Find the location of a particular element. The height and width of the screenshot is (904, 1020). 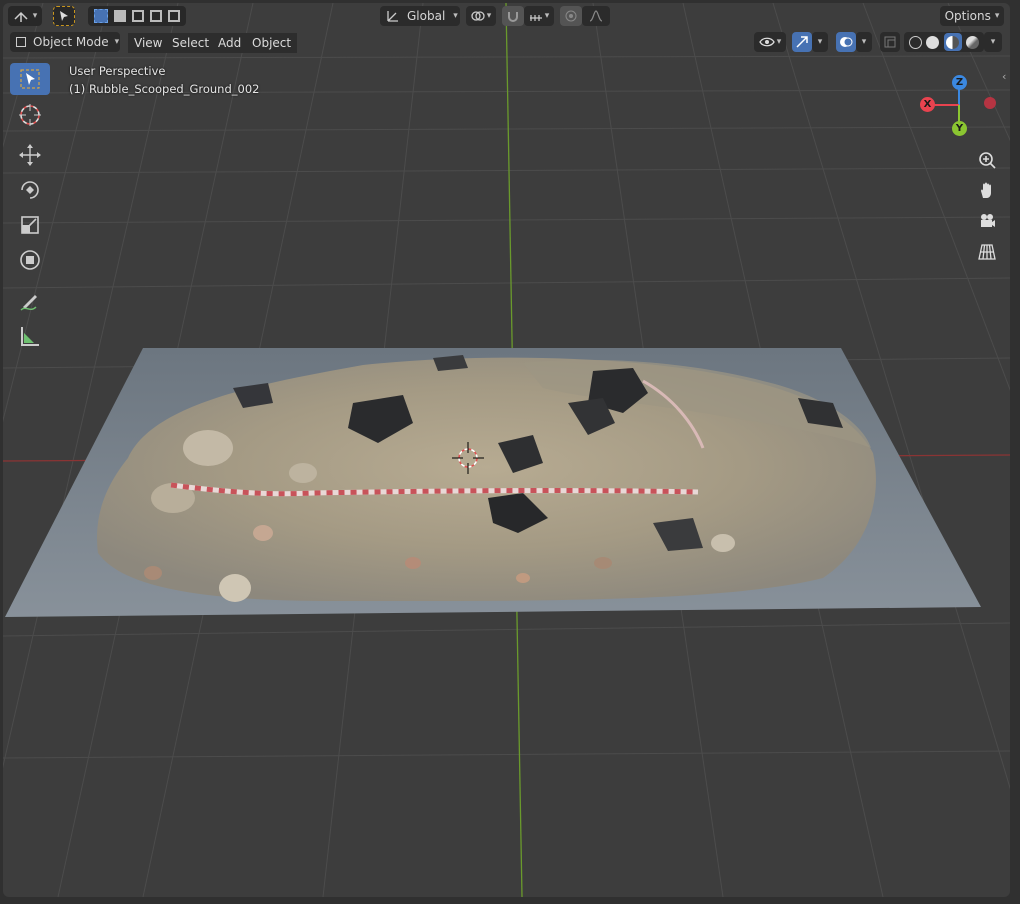

measure-icon is located at coordinates (30, 336).